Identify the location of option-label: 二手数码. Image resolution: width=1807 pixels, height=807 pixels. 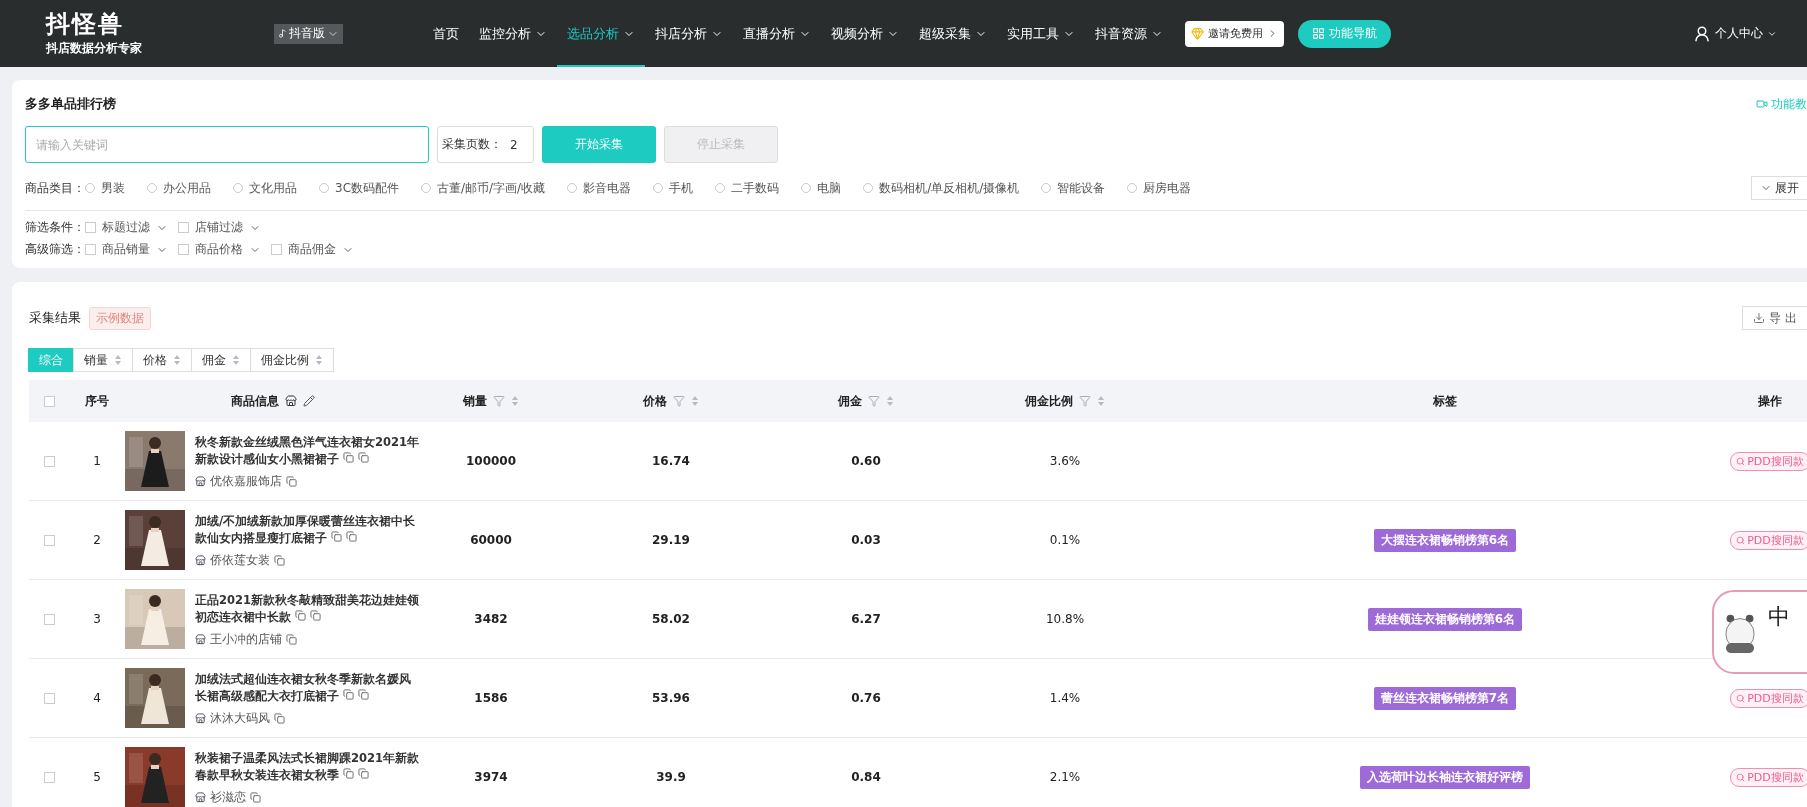
(755, 188).